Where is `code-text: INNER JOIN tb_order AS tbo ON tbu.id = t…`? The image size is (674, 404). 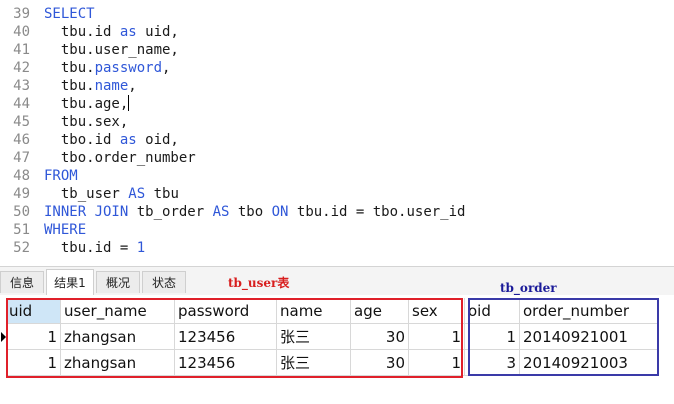 code-text: INNER JOIN tb_order AS tbo ON tbu.id = t… is located at coordinates (254, 212).